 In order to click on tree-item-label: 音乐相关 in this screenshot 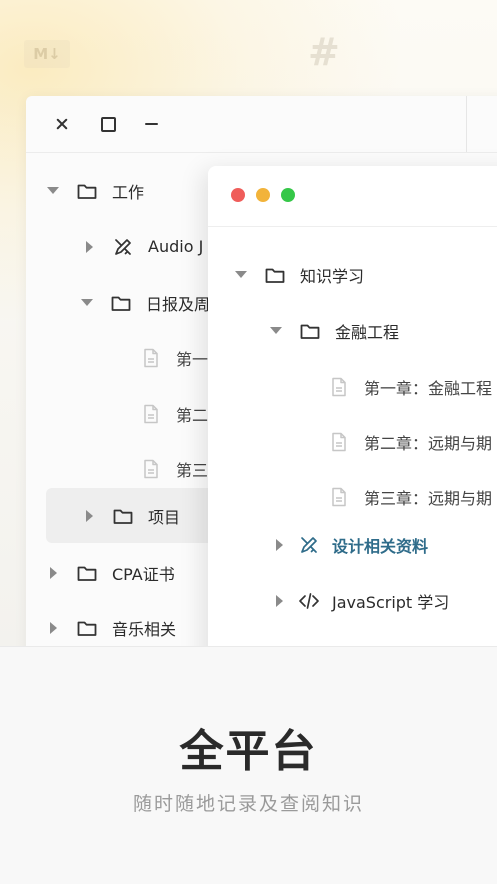, I will do `click(144, 629)`.